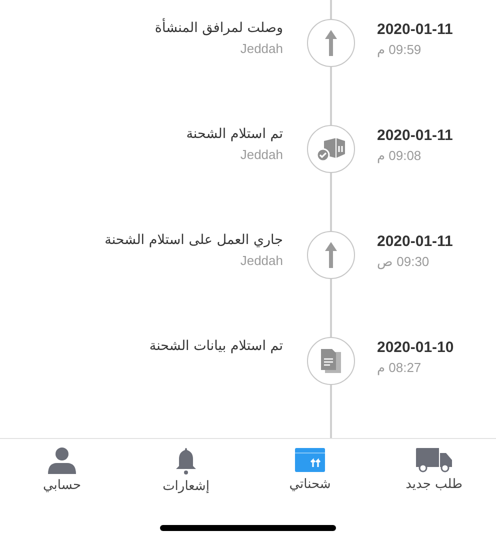  What do you see at coordinates (62, 460) in the screenshot?
I see `person-icon` at bounding box center [62, 460].